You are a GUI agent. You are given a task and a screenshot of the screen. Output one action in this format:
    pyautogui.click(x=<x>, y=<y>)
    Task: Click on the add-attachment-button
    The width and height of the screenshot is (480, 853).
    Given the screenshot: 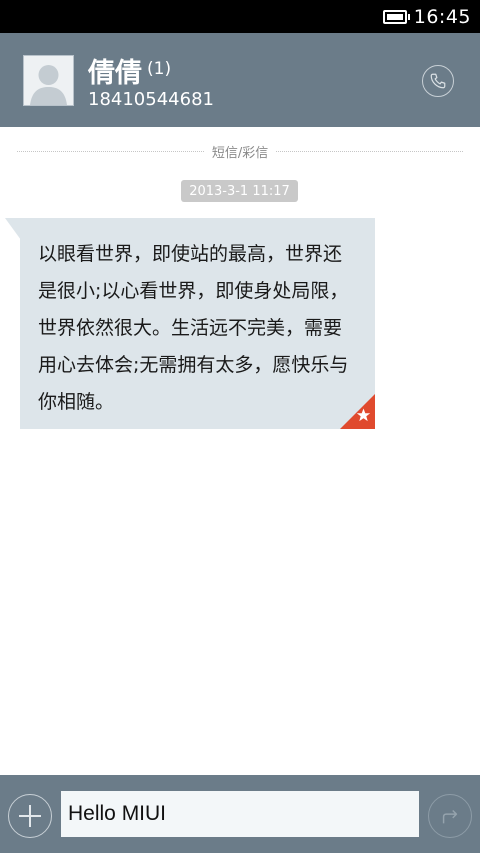 What is the action you would take?
    pyautogui.click(x=30, y=816)
    